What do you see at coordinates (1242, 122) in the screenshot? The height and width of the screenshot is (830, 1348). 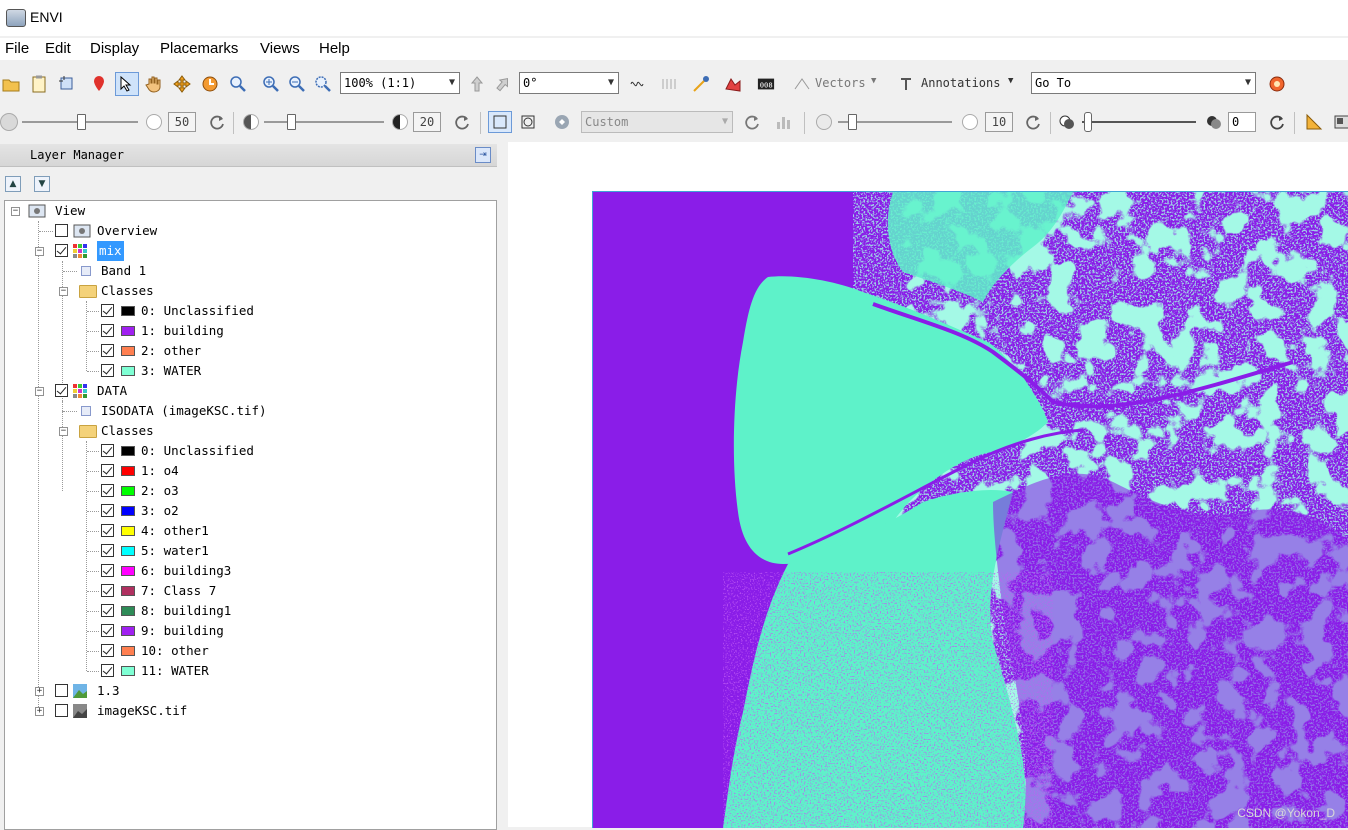 I see `transparency-value: 0` at bounding box center [1242, 122].